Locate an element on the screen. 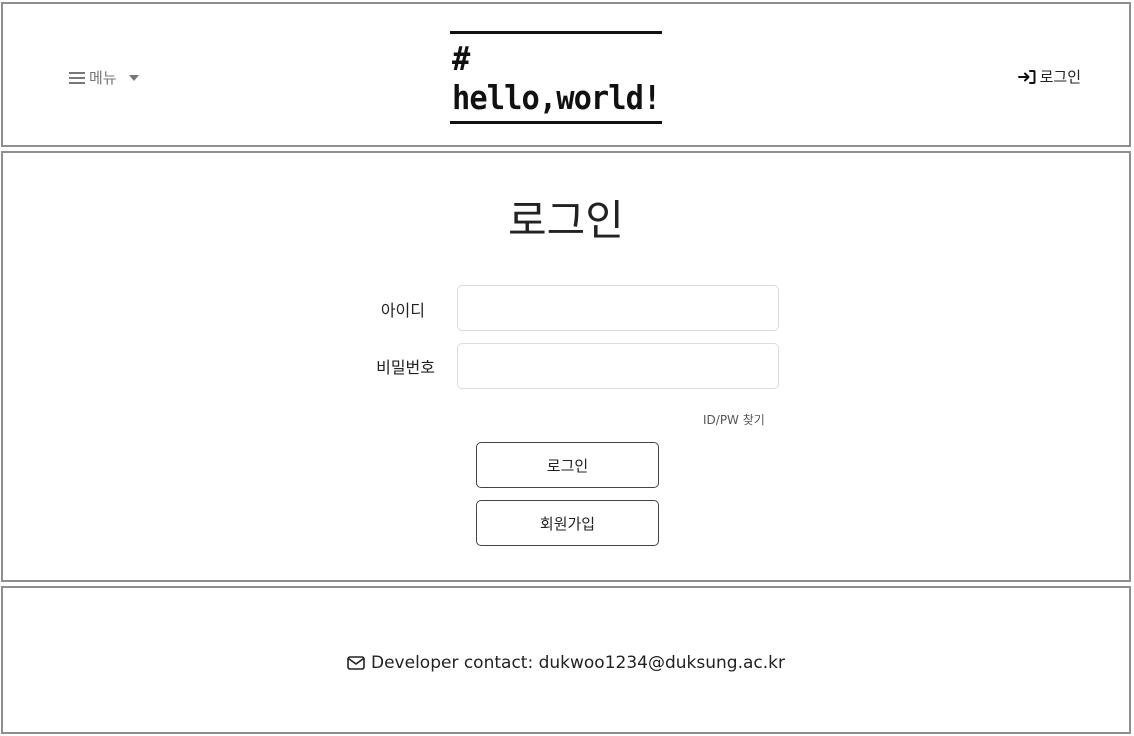  envelope-icon is located at coordinates (356, 663).